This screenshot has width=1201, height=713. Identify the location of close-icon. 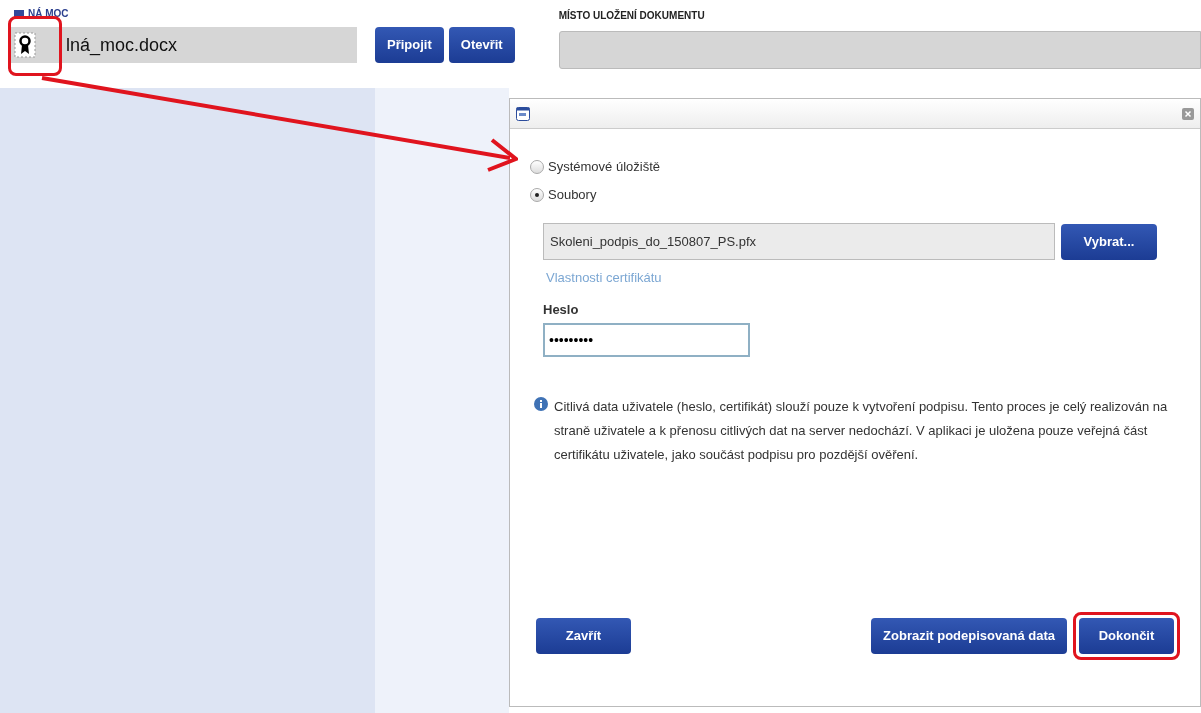
(1188, 113).